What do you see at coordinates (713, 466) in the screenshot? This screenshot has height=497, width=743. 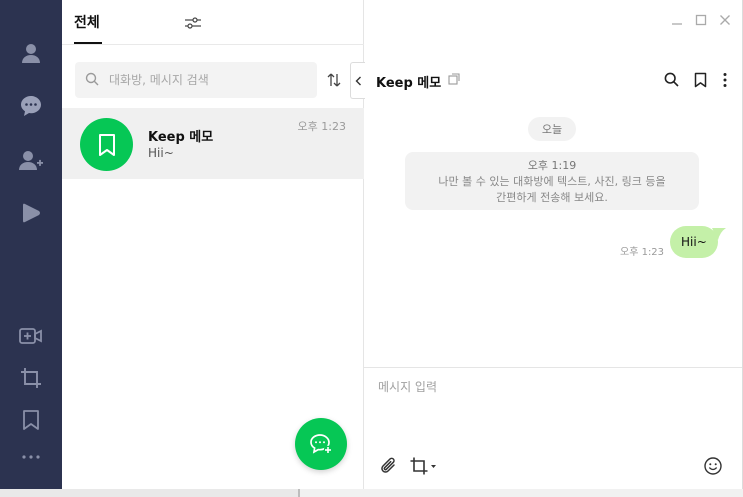 I see `emoji-icon` at bounding box center [713, 466].